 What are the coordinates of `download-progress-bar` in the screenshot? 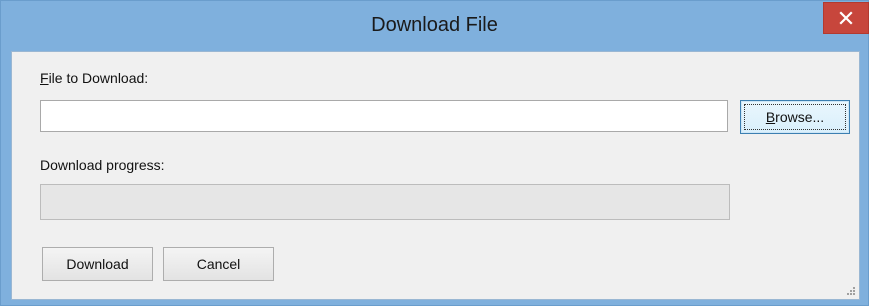 It's located at (385, 202).